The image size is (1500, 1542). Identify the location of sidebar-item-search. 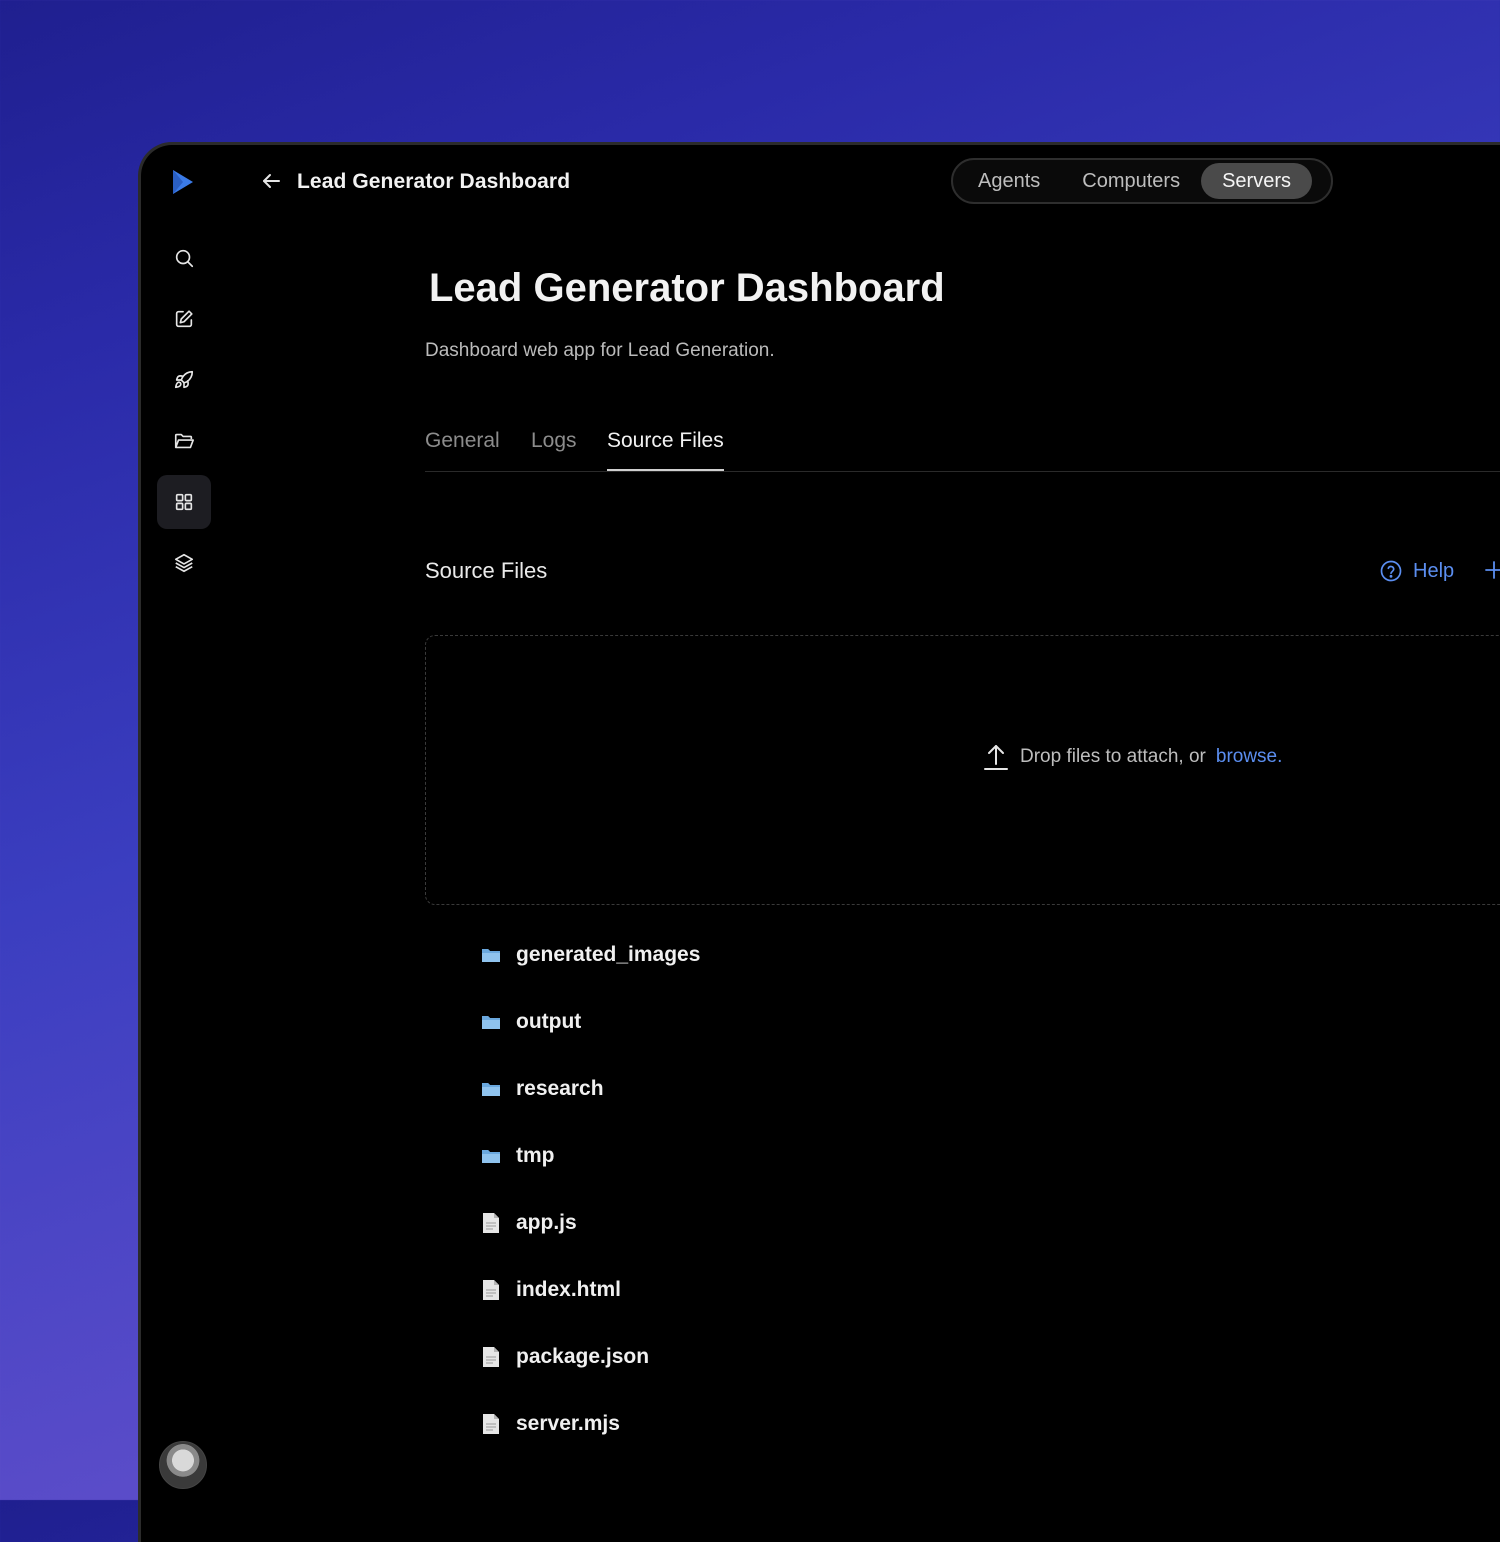
(184, 258).